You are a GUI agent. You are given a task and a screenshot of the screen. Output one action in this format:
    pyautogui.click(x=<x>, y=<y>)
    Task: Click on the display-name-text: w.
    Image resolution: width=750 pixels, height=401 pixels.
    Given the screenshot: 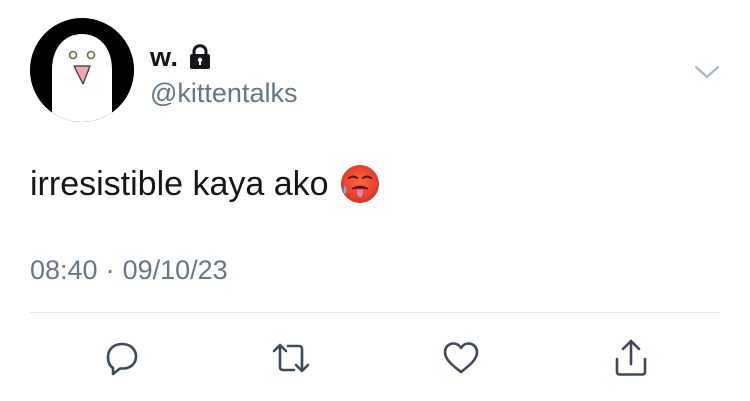 What is the action you would take?
    pyautogui.click(x=164, y=57)
    